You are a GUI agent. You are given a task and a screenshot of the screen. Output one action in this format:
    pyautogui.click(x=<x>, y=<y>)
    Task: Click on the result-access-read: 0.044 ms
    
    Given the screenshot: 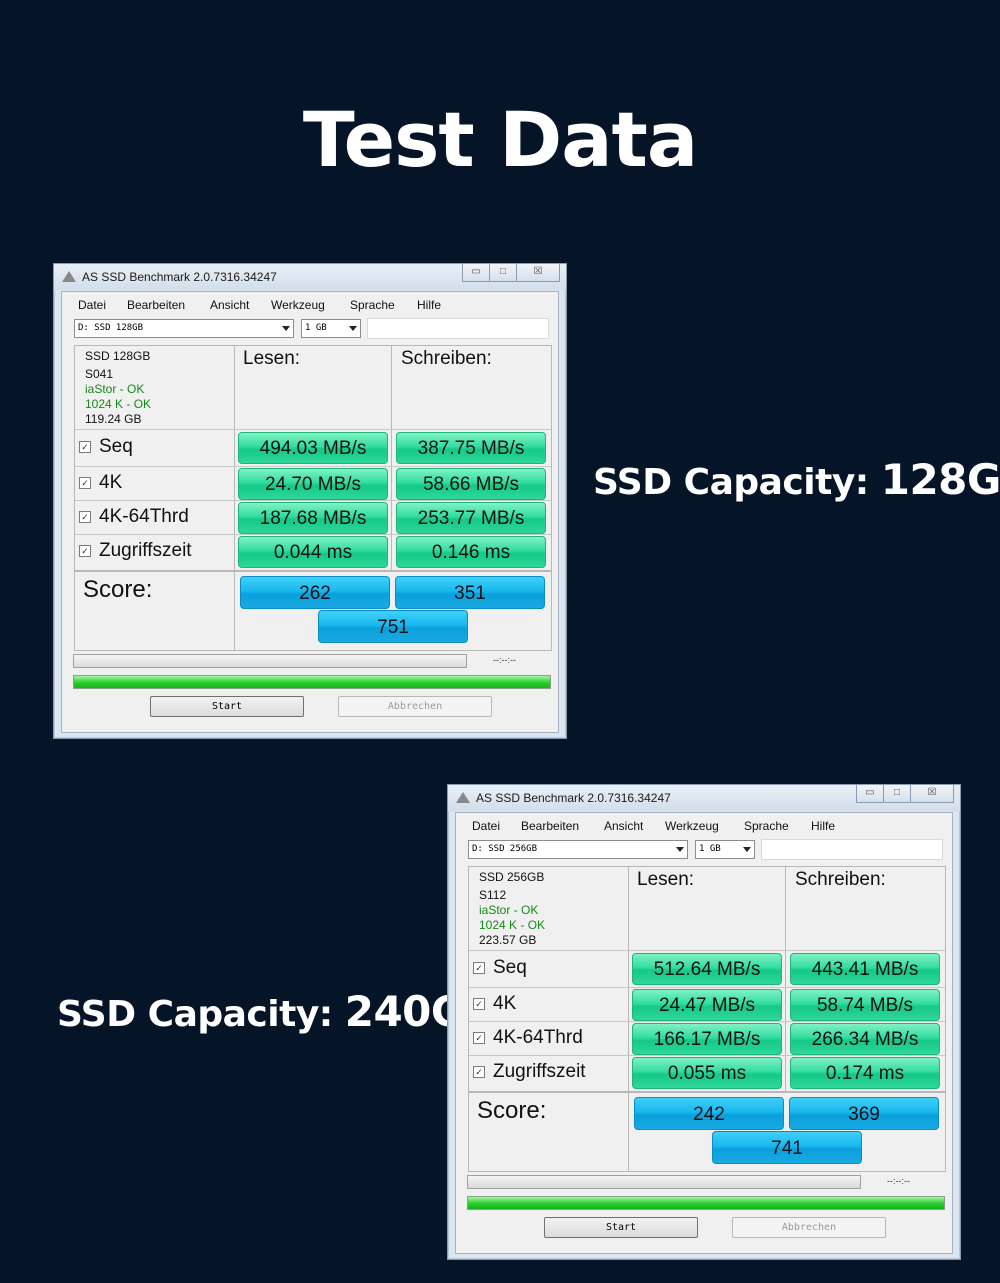 What is the action you would take?
    pyautogui.click(x=313, y=552)
    